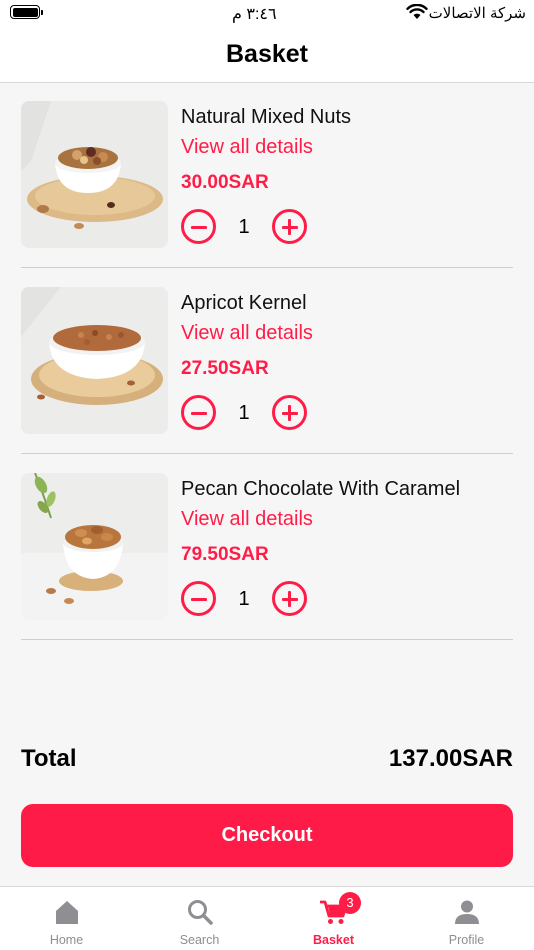  What do you see at coordinates (199, 940) in the screenshot?
I see `tab-label: Search` at bounding box center [199, 940].